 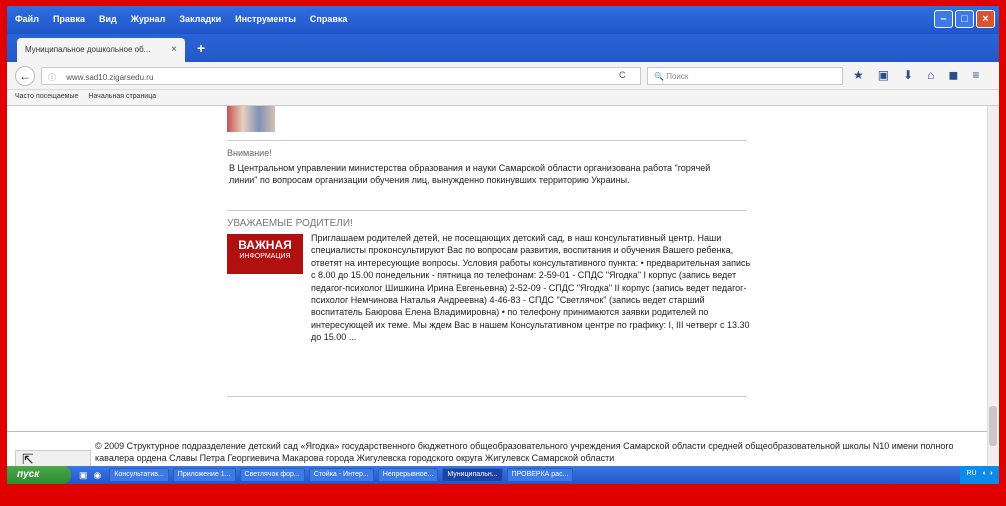 I want to click on library-icon: ▣, so click(x=883, y=75).